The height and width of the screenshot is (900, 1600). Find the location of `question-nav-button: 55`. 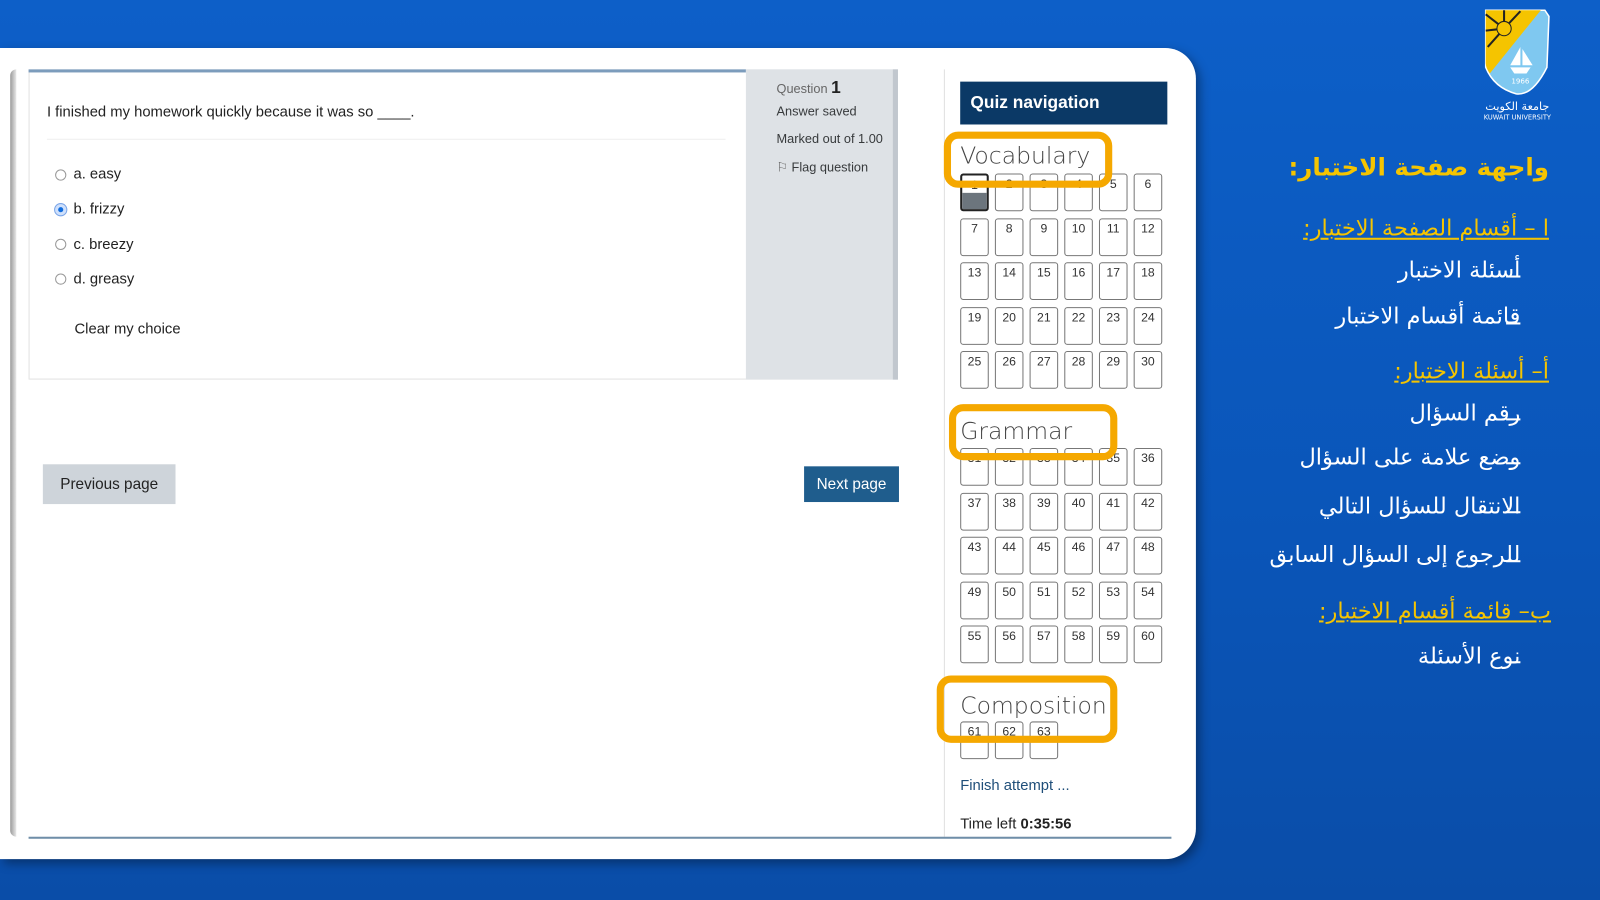

question-nav-button: 55 is located at coordinates (974, 644).